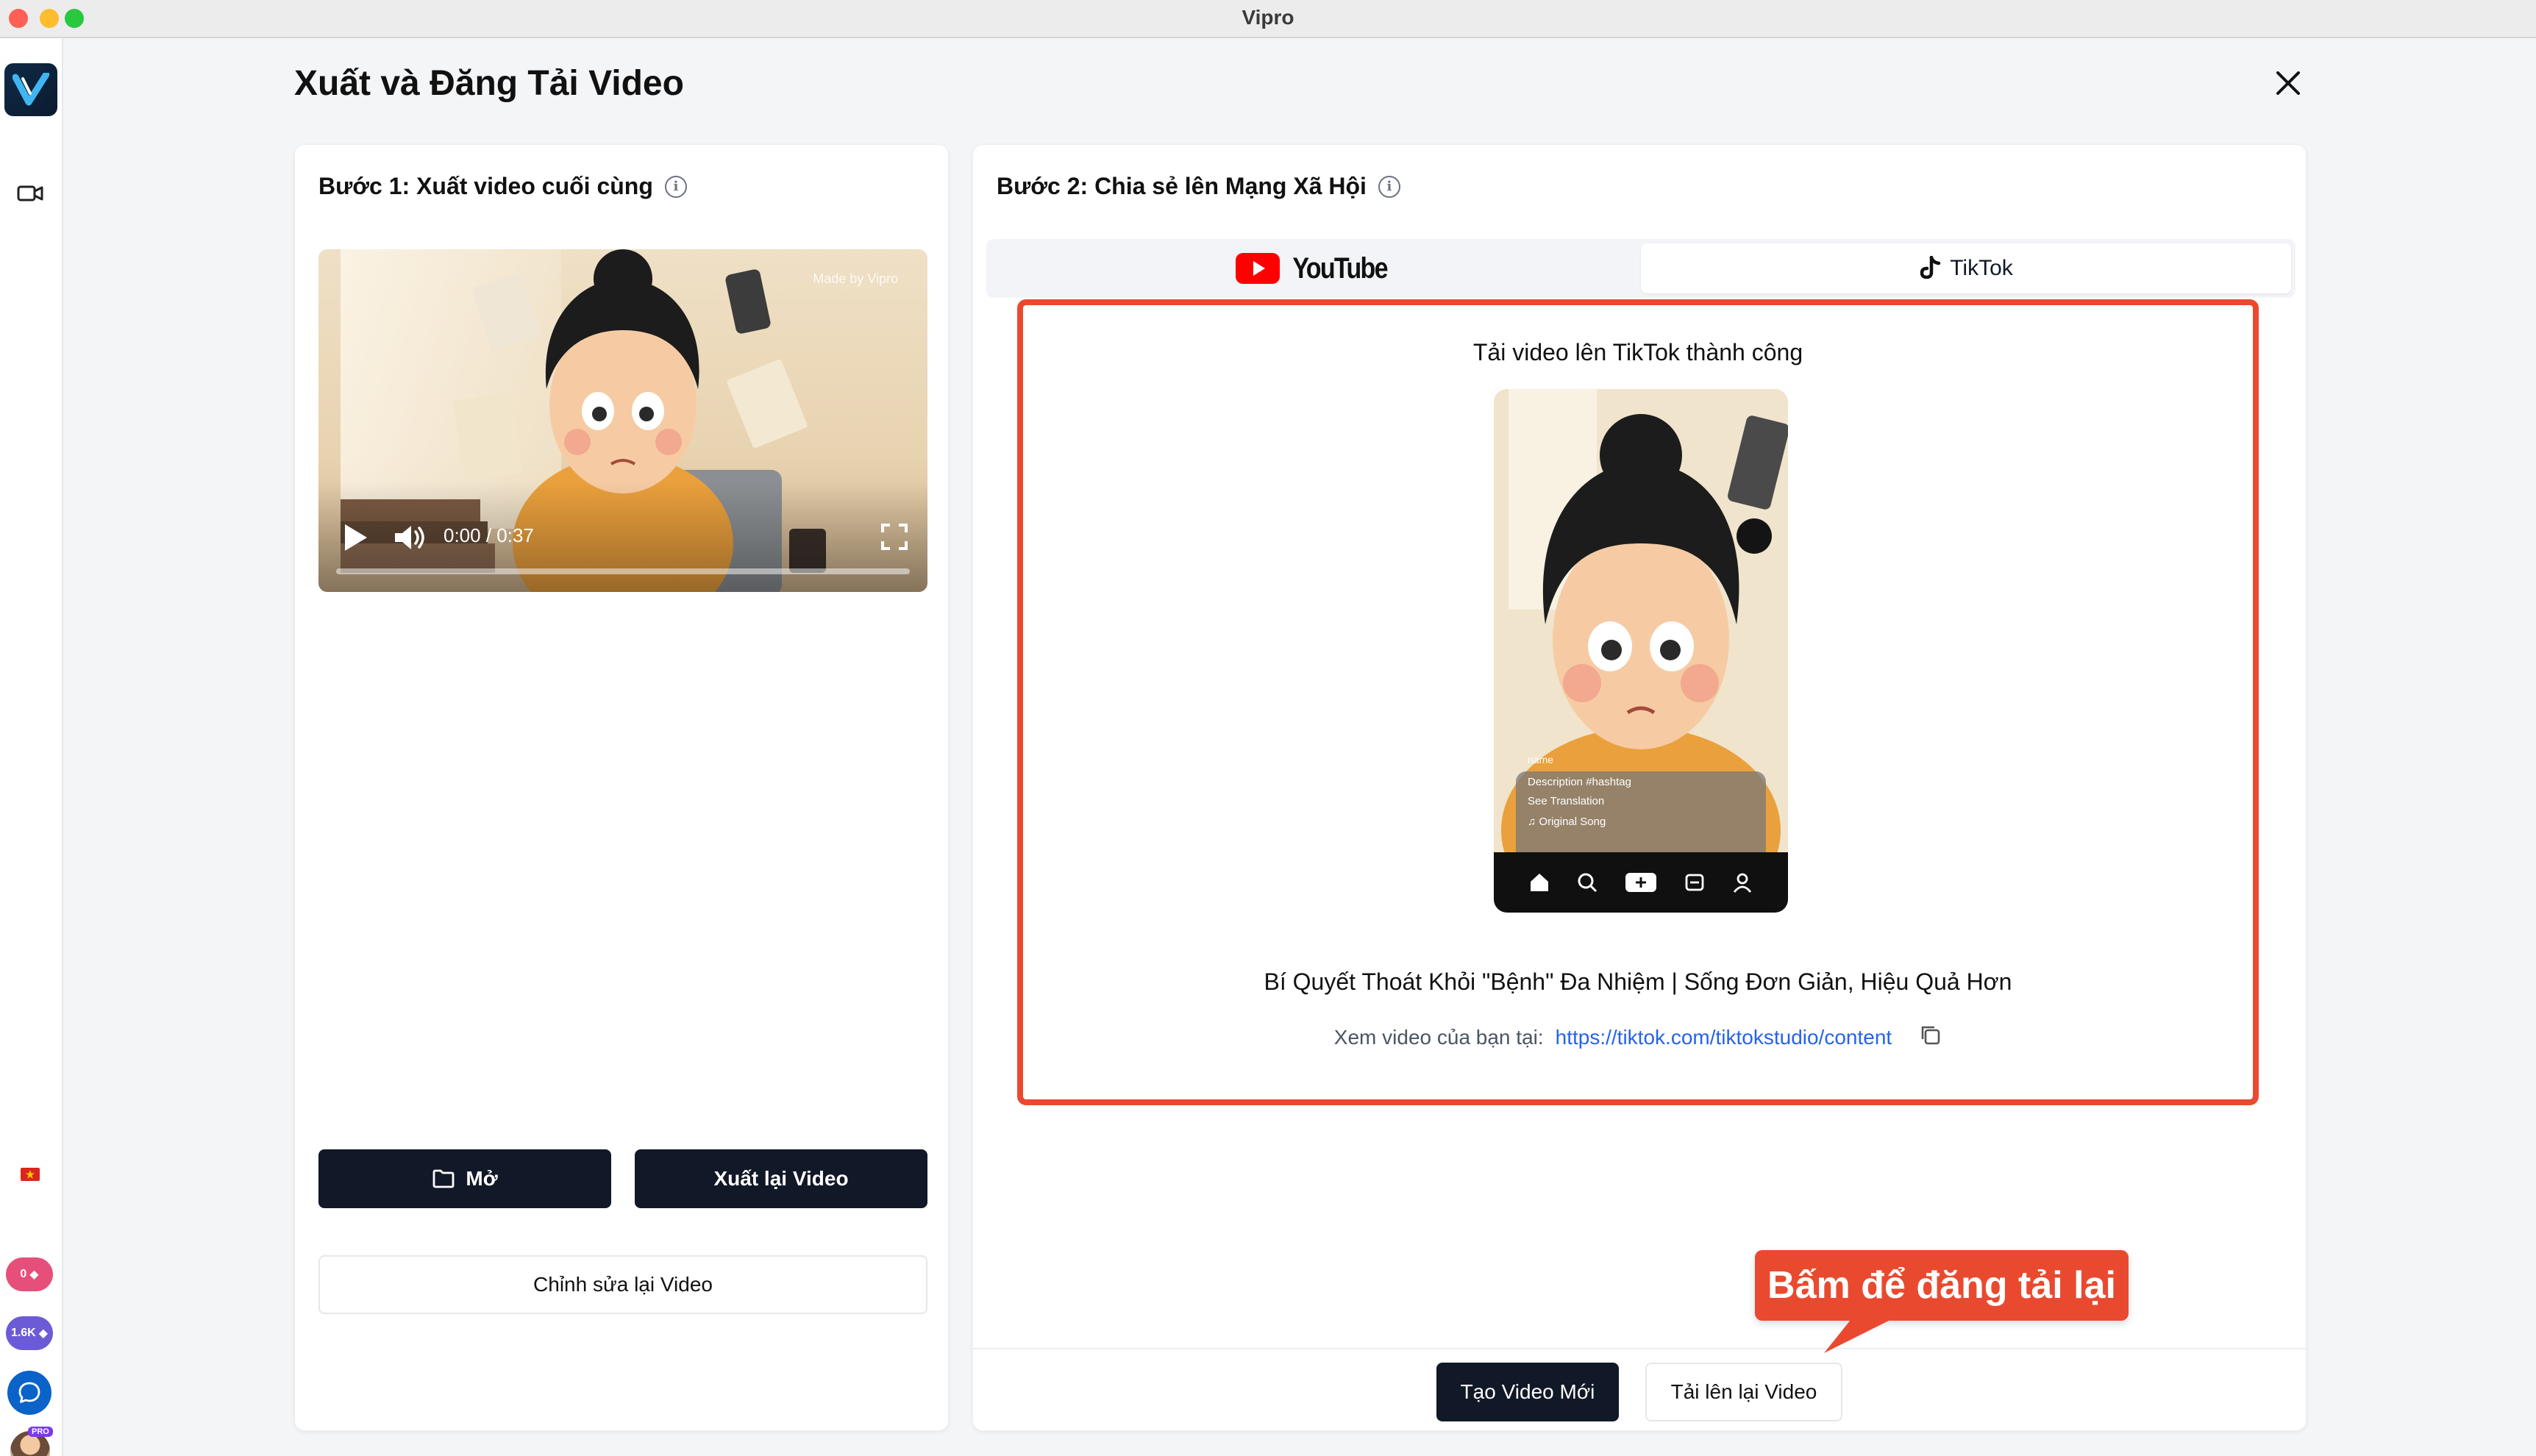 The height and width of the screenshot is (1456, 2536). I want to click on credits-count: 0, so click(23, 1274).